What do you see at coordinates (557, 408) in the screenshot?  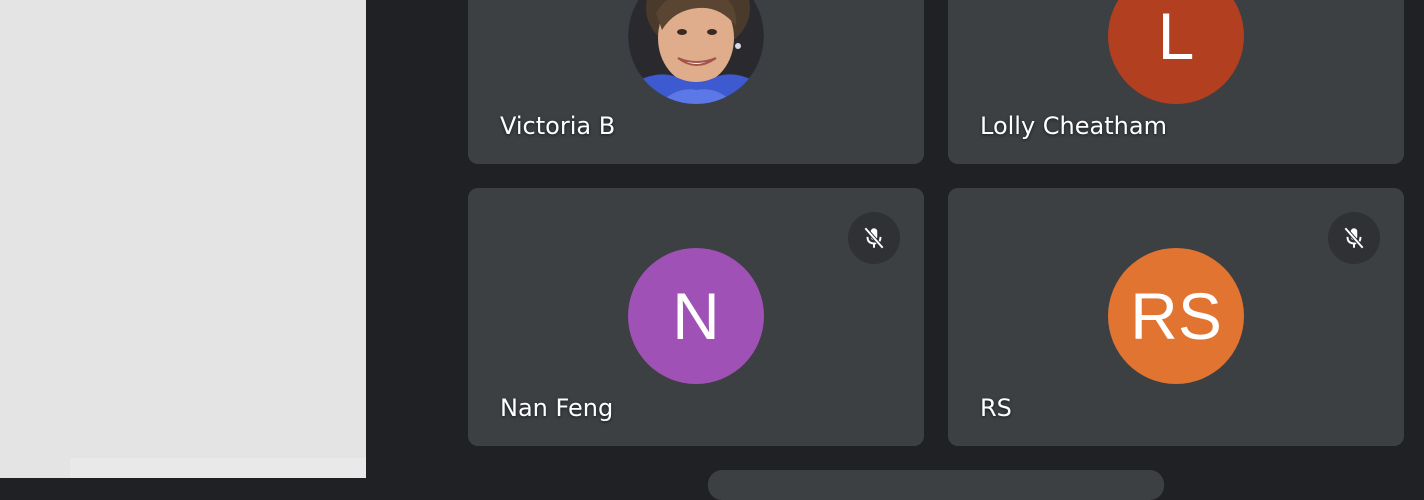 I see `participant-name: Nan Feng` at bounding box center [557, 408].